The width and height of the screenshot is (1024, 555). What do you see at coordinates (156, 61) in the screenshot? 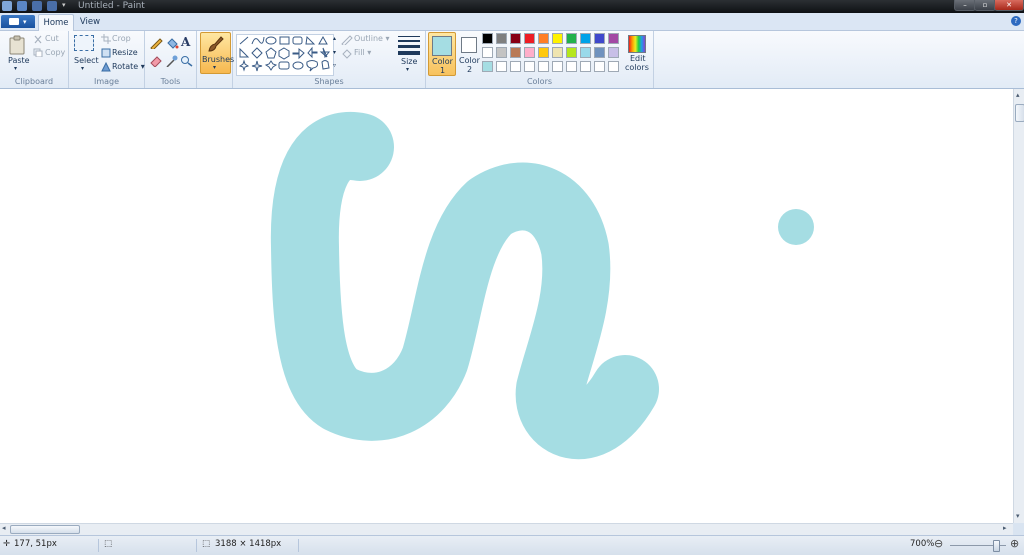
I see `eraser-icon` at bounding box center [156, 61].